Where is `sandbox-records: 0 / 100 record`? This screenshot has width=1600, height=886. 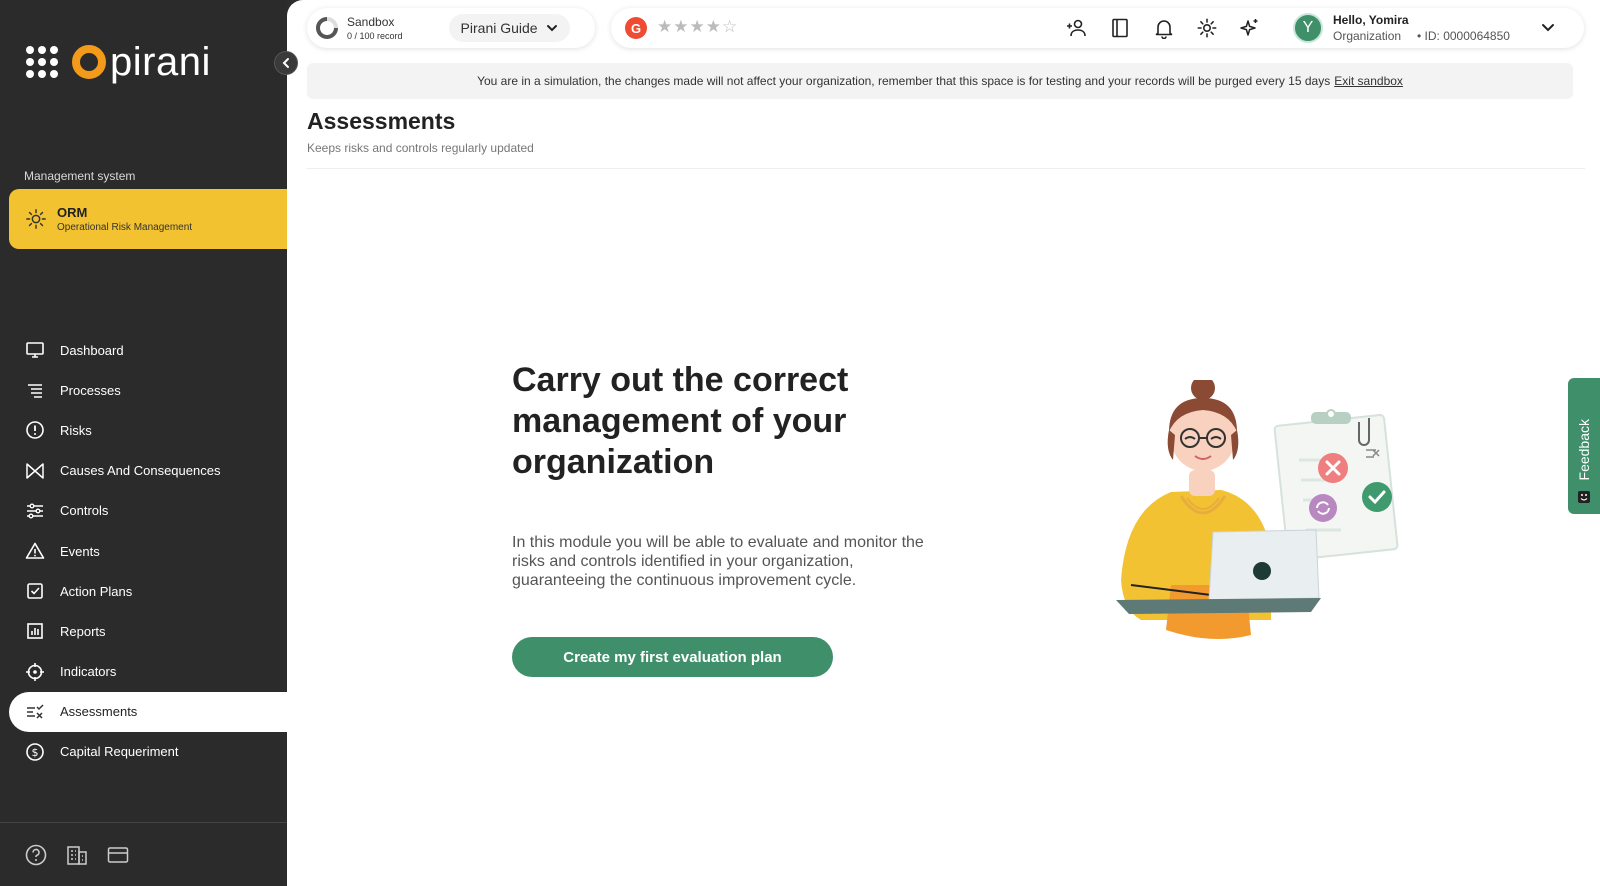
sandbox-records: 0 / 100 record is located at coordinates (375, 36).